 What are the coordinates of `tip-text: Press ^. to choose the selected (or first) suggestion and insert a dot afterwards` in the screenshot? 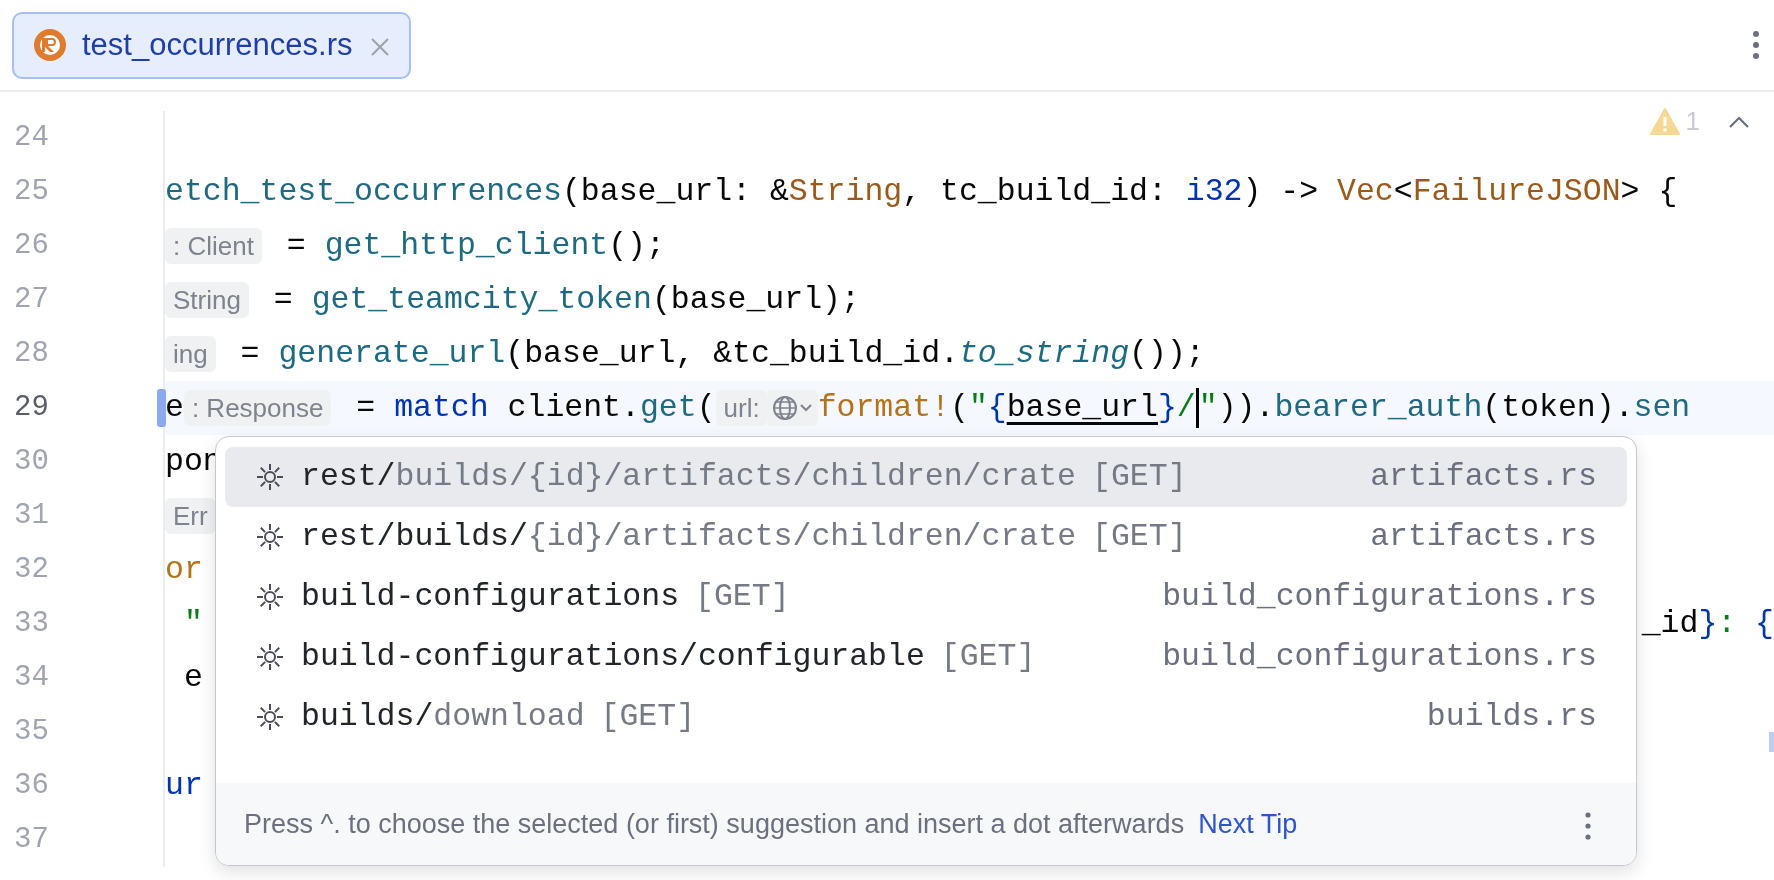 It's located at (714, 824).